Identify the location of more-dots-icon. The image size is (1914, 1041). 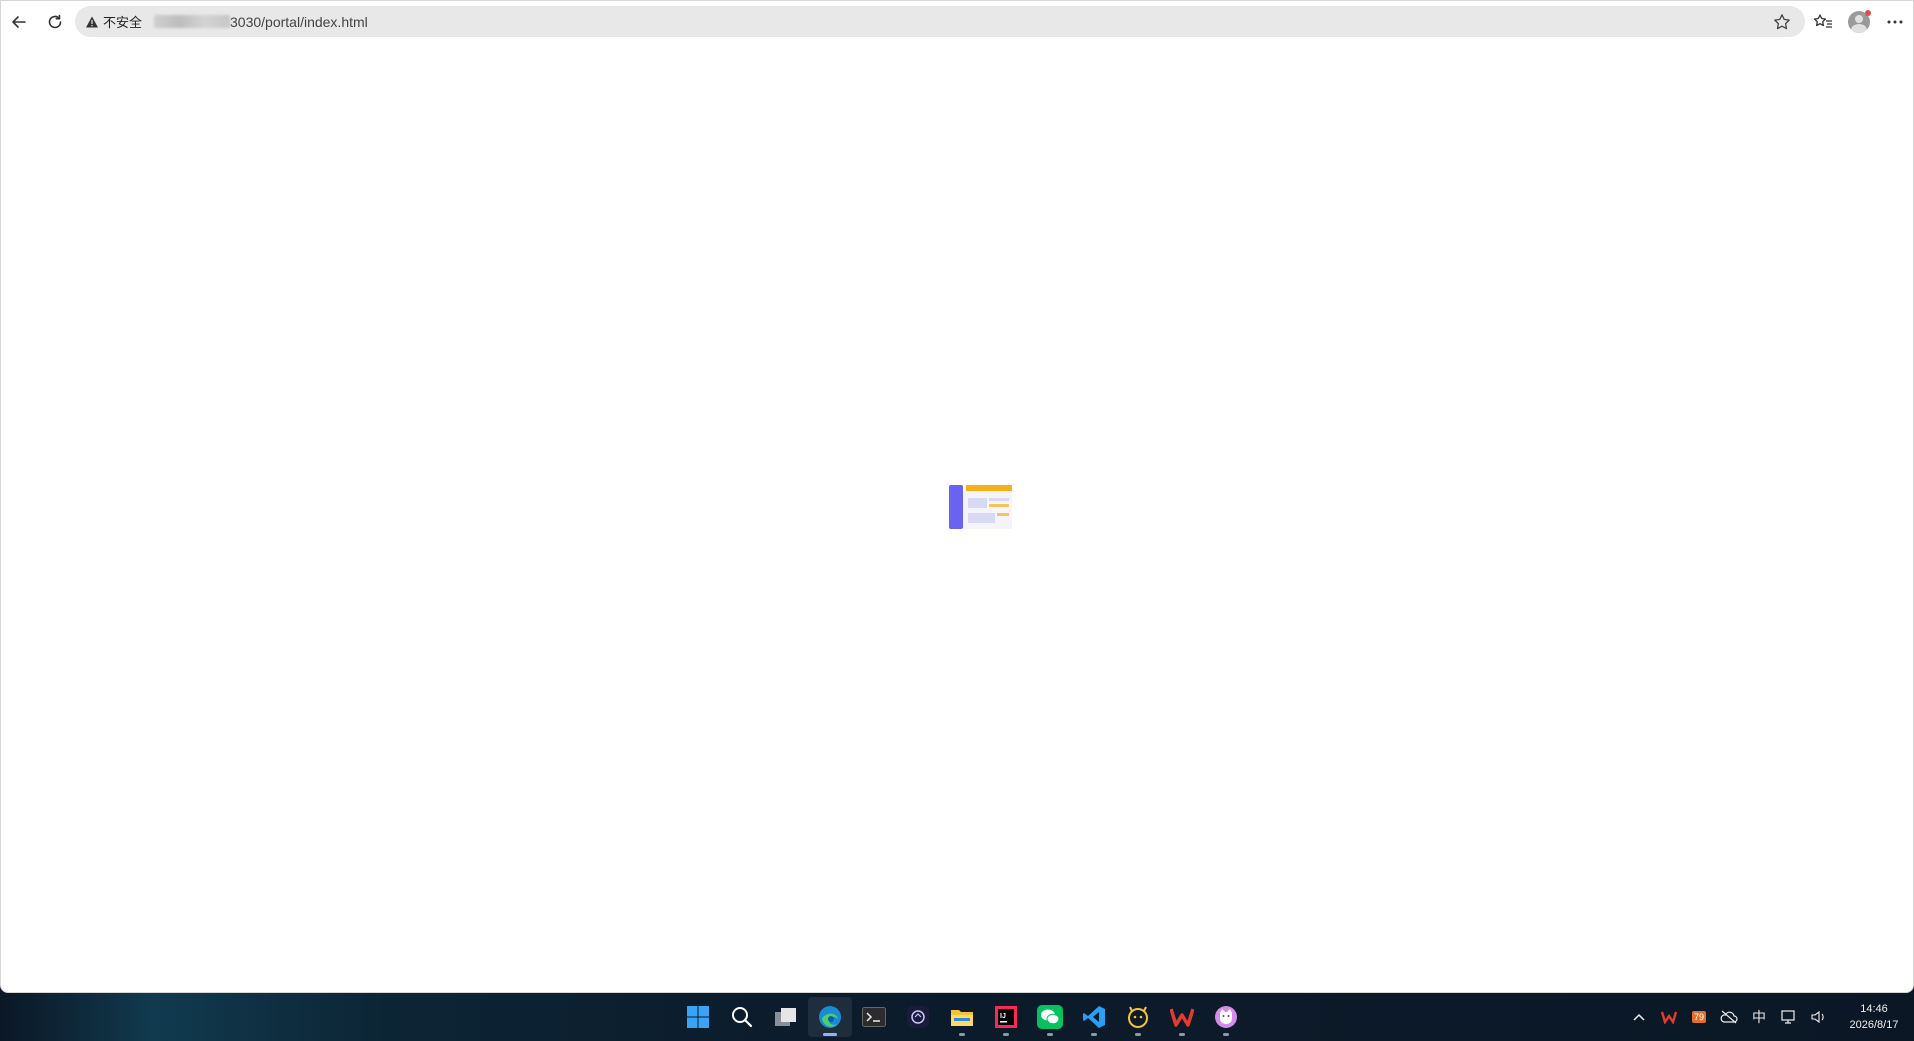
(1895, 22).